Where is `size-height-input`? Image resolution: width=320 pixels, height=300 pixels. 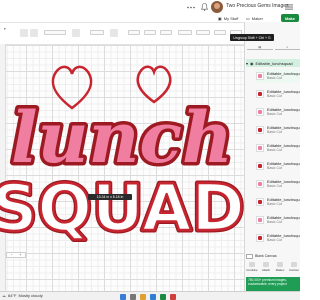 size-height-input is located at coordinates (203, 32).